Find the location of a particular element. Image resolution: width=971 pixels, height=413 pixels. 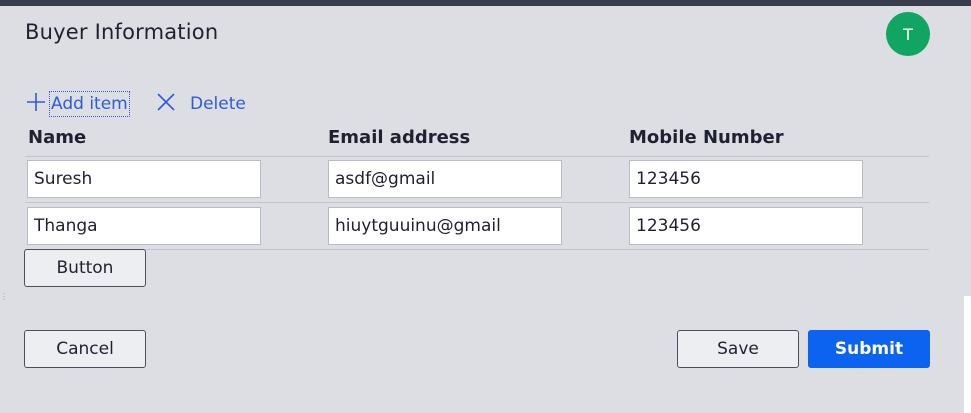

email-field: asdf@gmail is located at coordinates (445, 179).